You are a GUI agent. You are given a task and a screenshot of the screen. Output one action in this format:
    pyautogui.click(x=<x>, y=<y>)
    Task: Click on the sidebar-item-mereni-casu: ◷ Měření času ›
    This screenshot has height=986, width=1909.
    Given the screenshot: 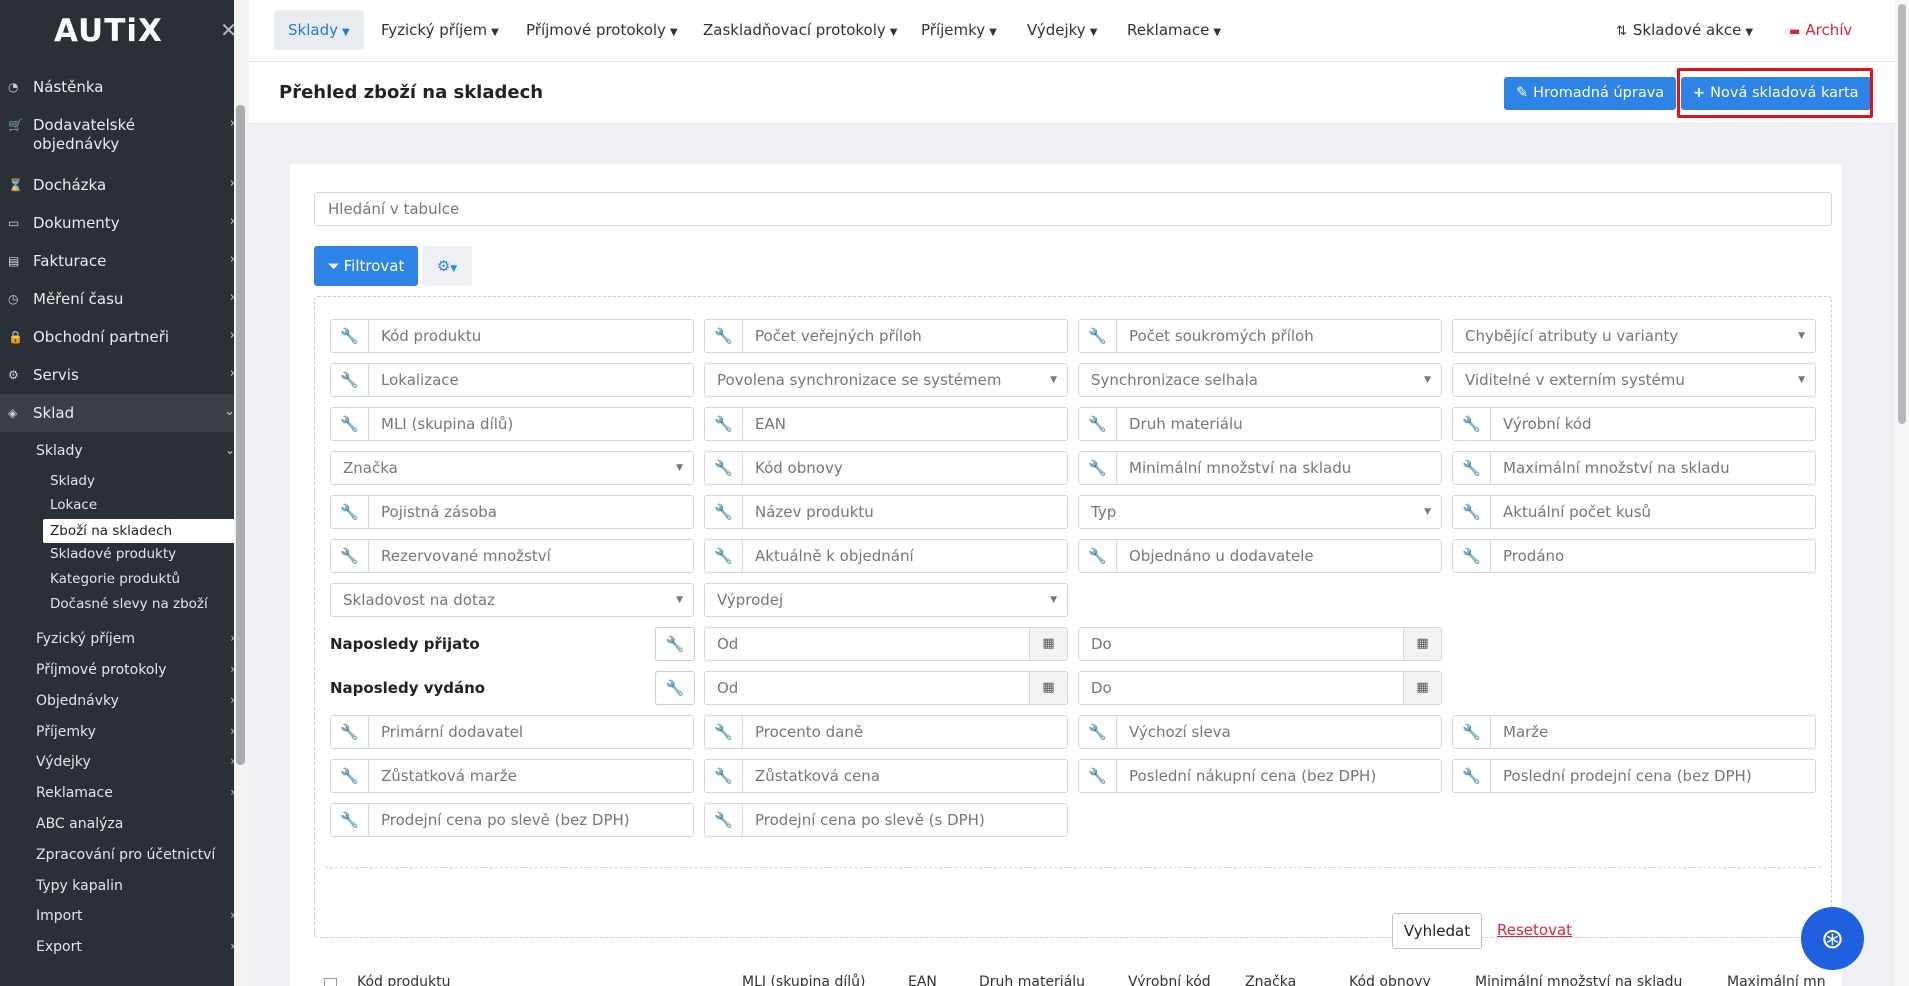 What is the action you would take?
    pyautogui.click(x=124, y=299)
    